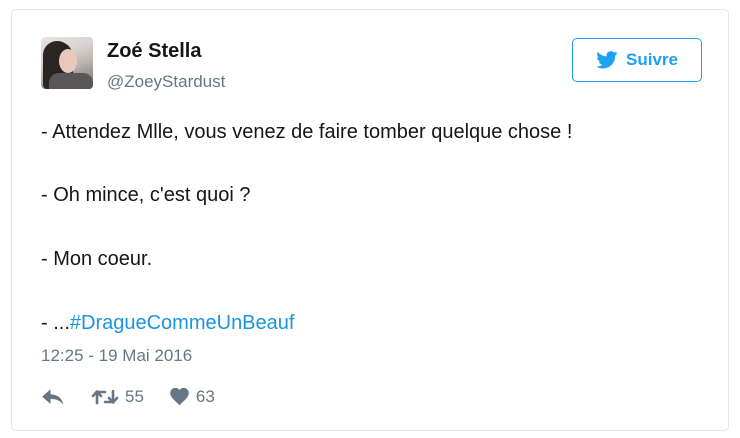 This screenshot has height=438, width=740. I want to click on like-count: 63, so click(205, 396).